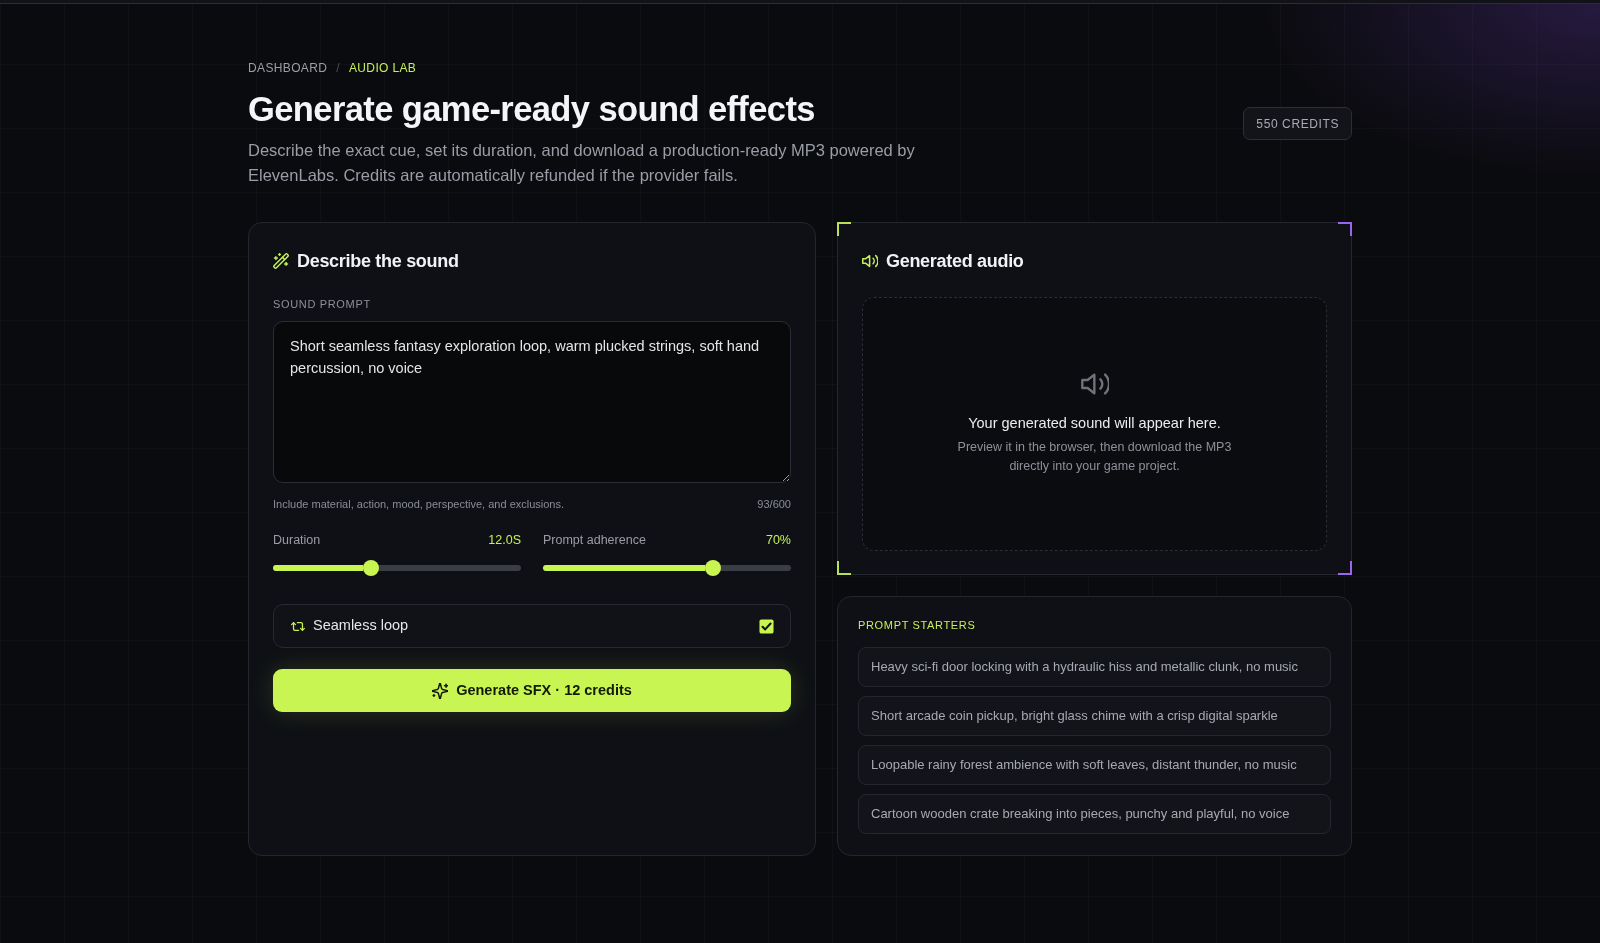 This screenshot has height=943, width=1600. Describe the element at coordinates (1297, 123) in the screenshot. I see `credits-badge: 550 CREDITS` at that location.